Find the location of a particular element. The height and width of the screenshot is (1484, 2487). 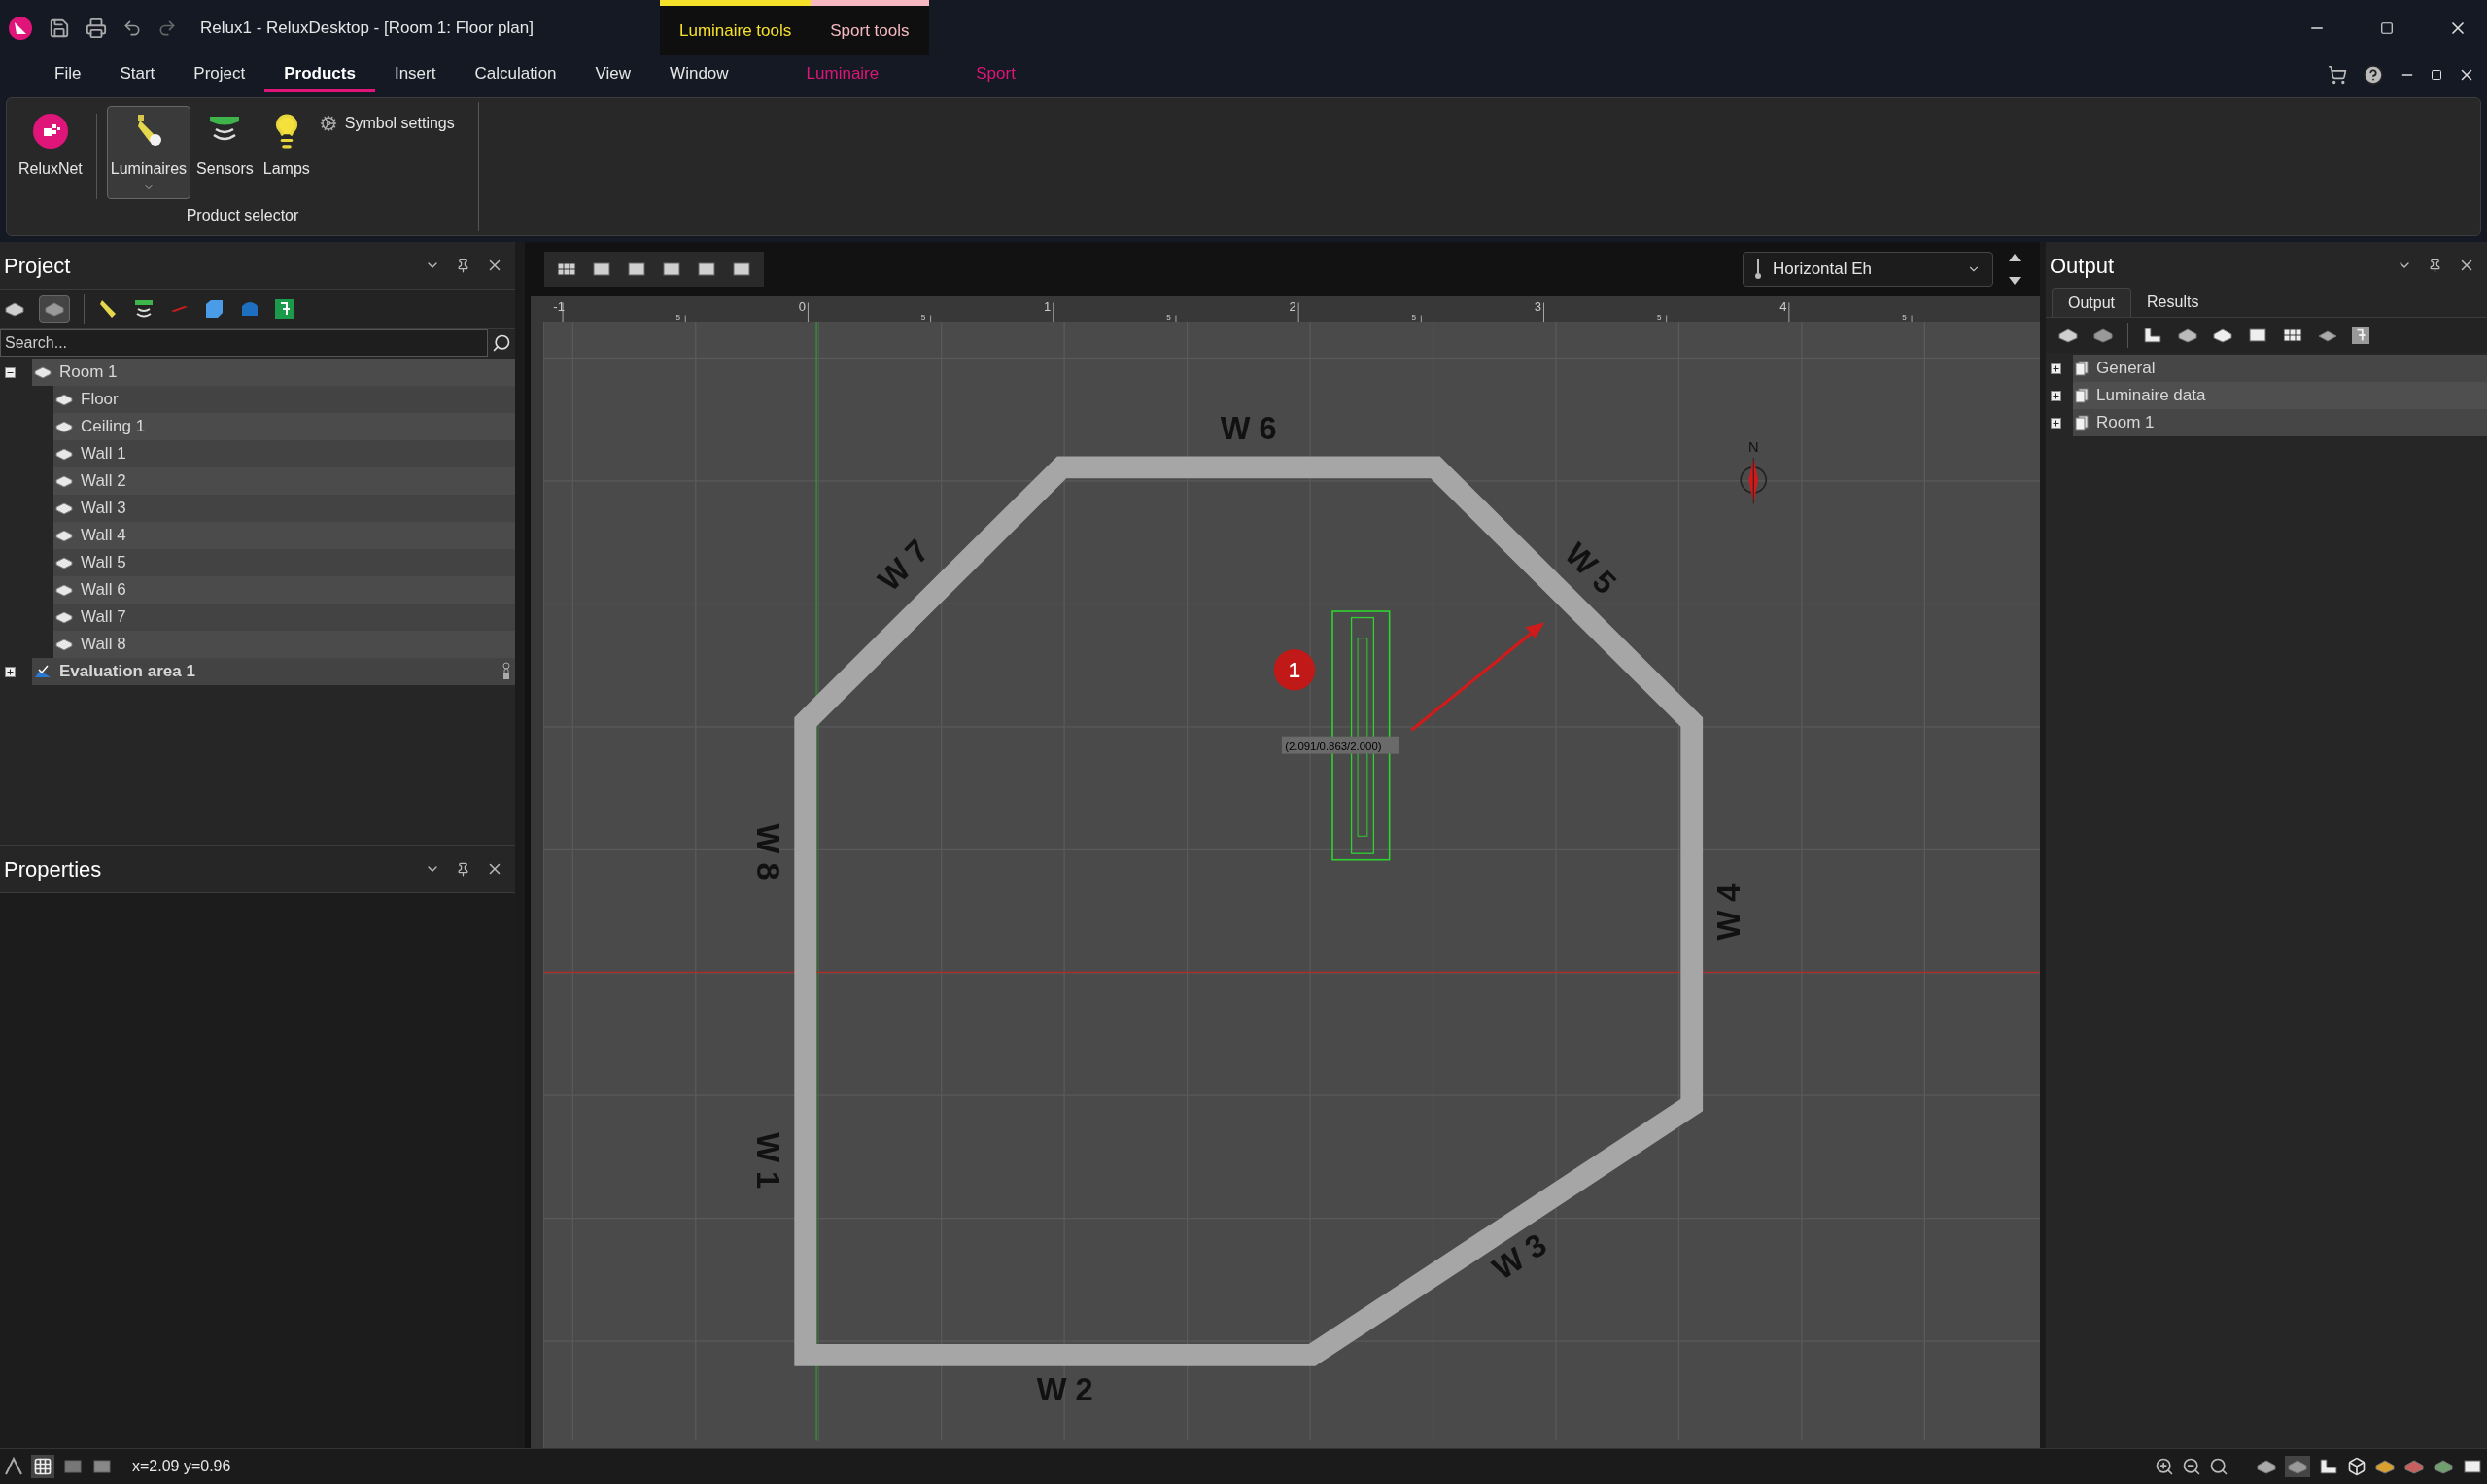

redo-icon is located at coordinates (167, 27).